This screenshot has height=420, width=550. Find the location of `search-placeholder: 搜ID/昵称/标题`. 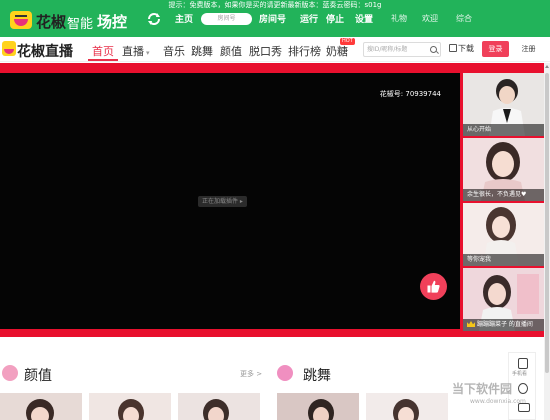

search-placeholder: 搜ID/昵称/标题 is located at coordinates (387, 49).